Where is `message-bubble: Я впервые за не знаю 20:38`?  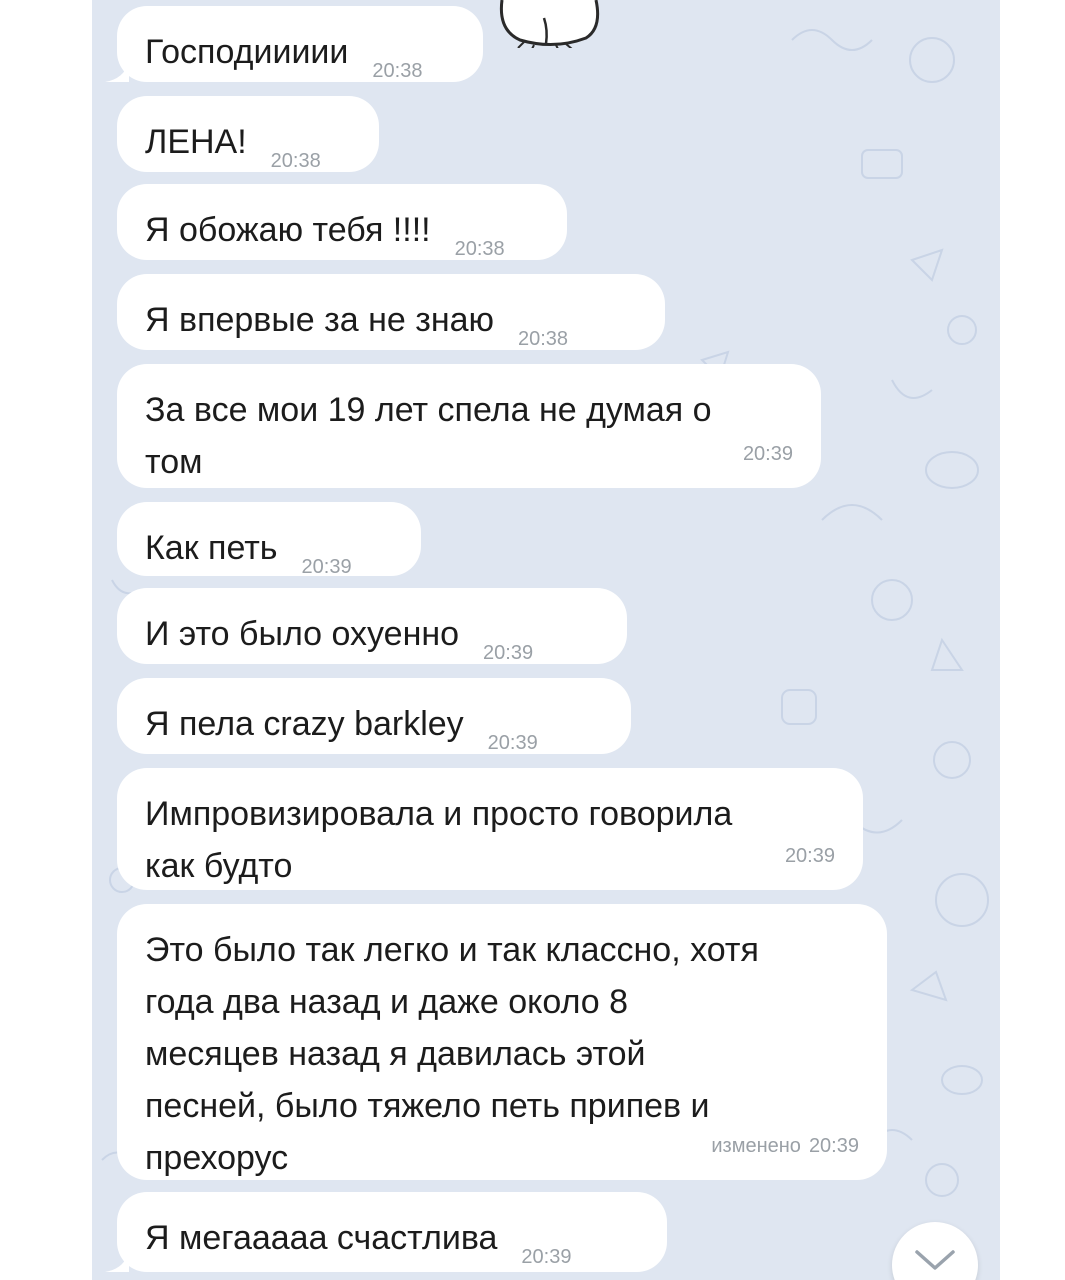
message-bubble: Я впервые за не знаю 20:38 is located at coordinates (391, 312).